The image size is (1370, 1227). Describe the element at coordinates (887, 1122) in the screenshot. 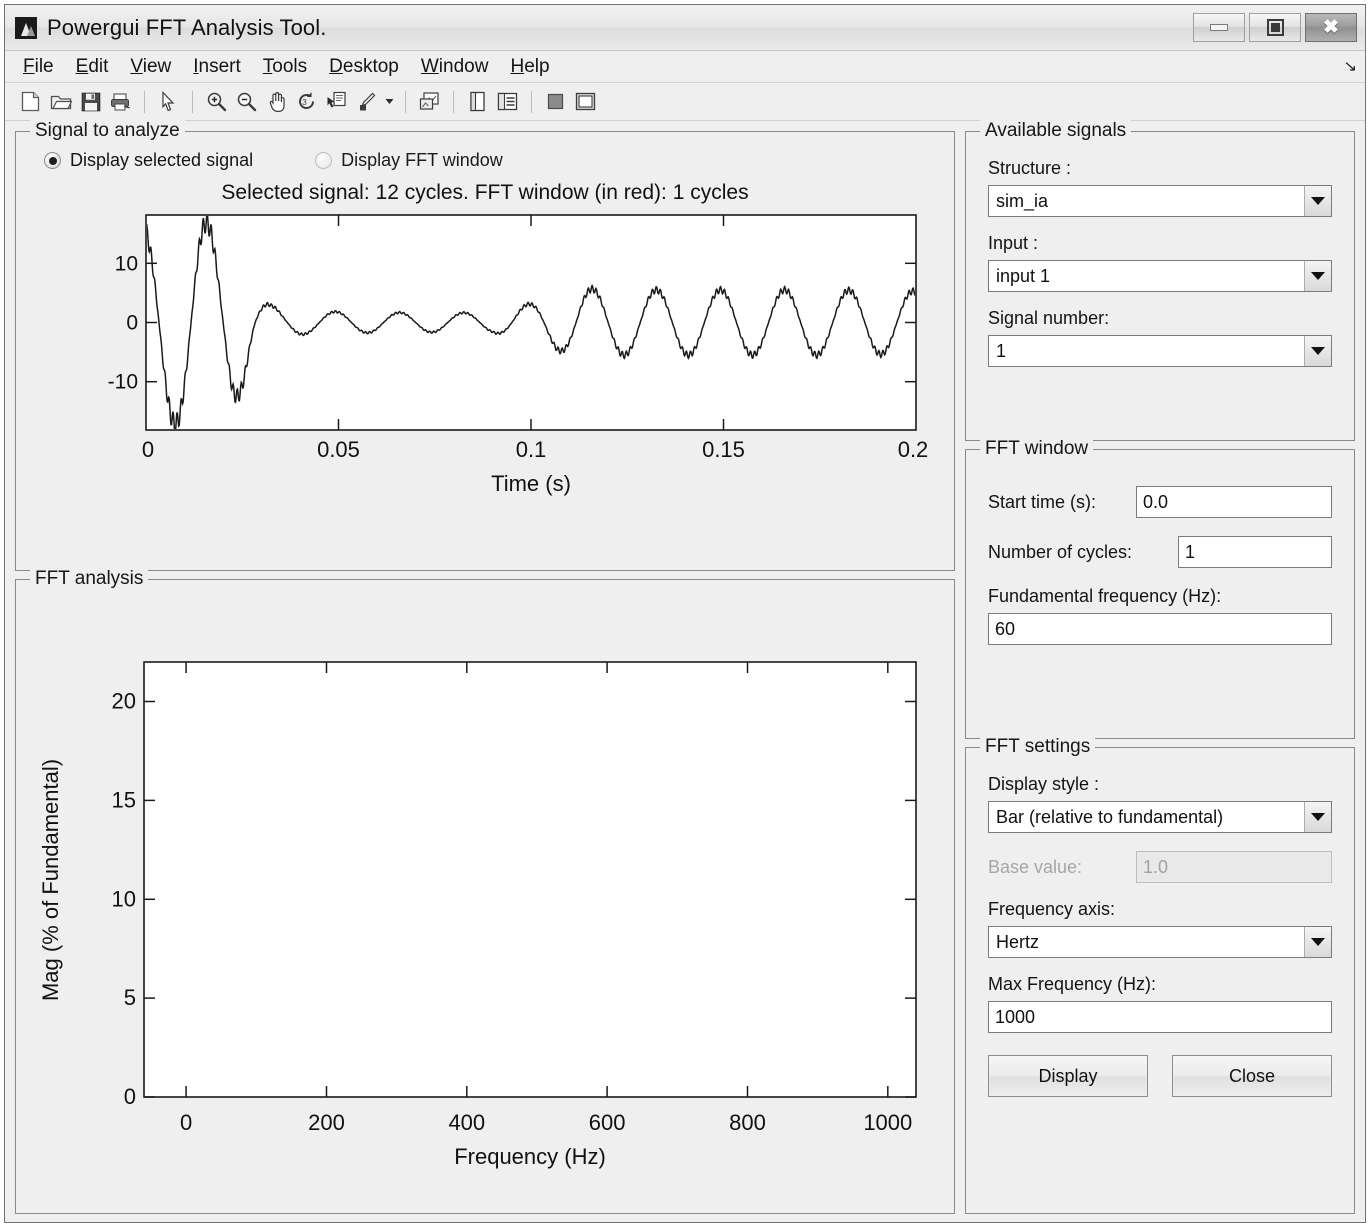

I see `svg-text: 1000` at that location.